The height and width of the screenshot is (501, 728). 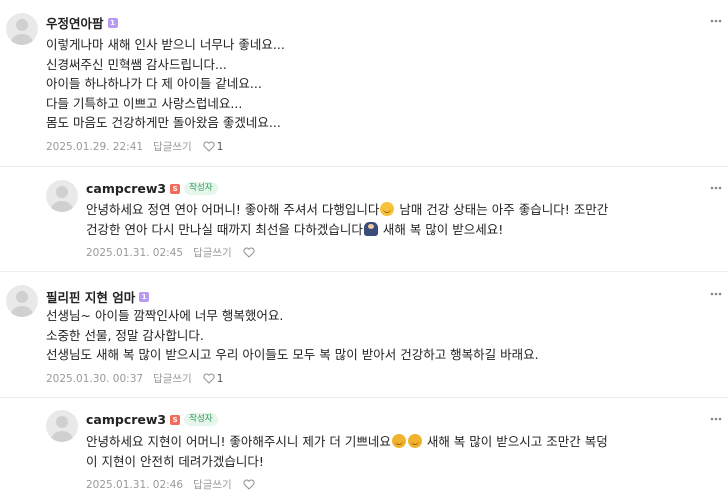 I want to click on smiling-face-emoji, so click(x=387, y=209).